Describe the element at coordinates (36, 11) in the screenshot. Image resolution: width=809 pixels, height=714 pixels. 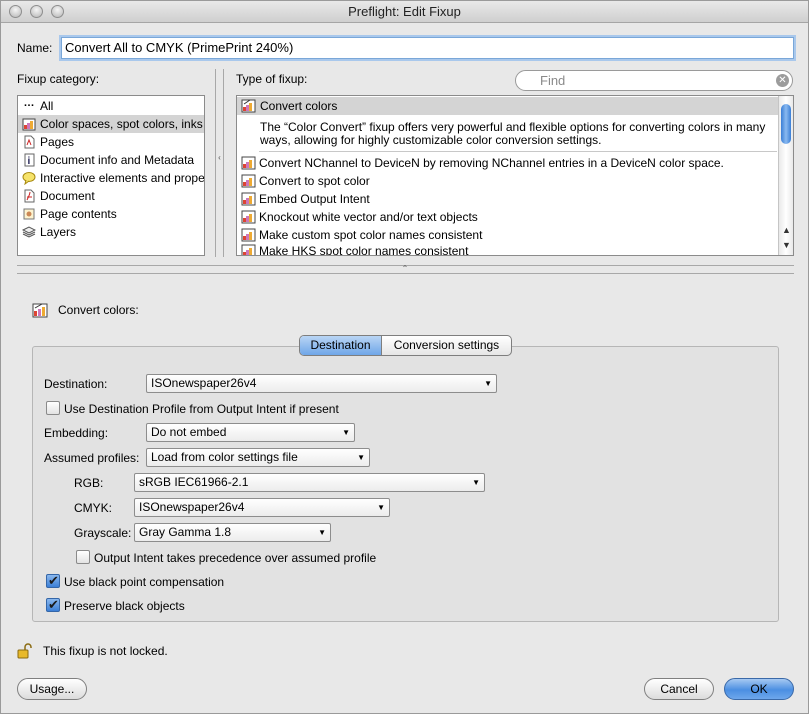
I see `minimize-window-button` at that location.